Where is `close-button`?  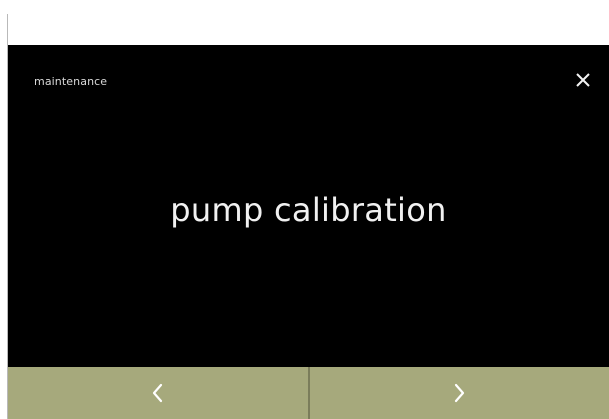 close-button is located at coordinates (583, 80).